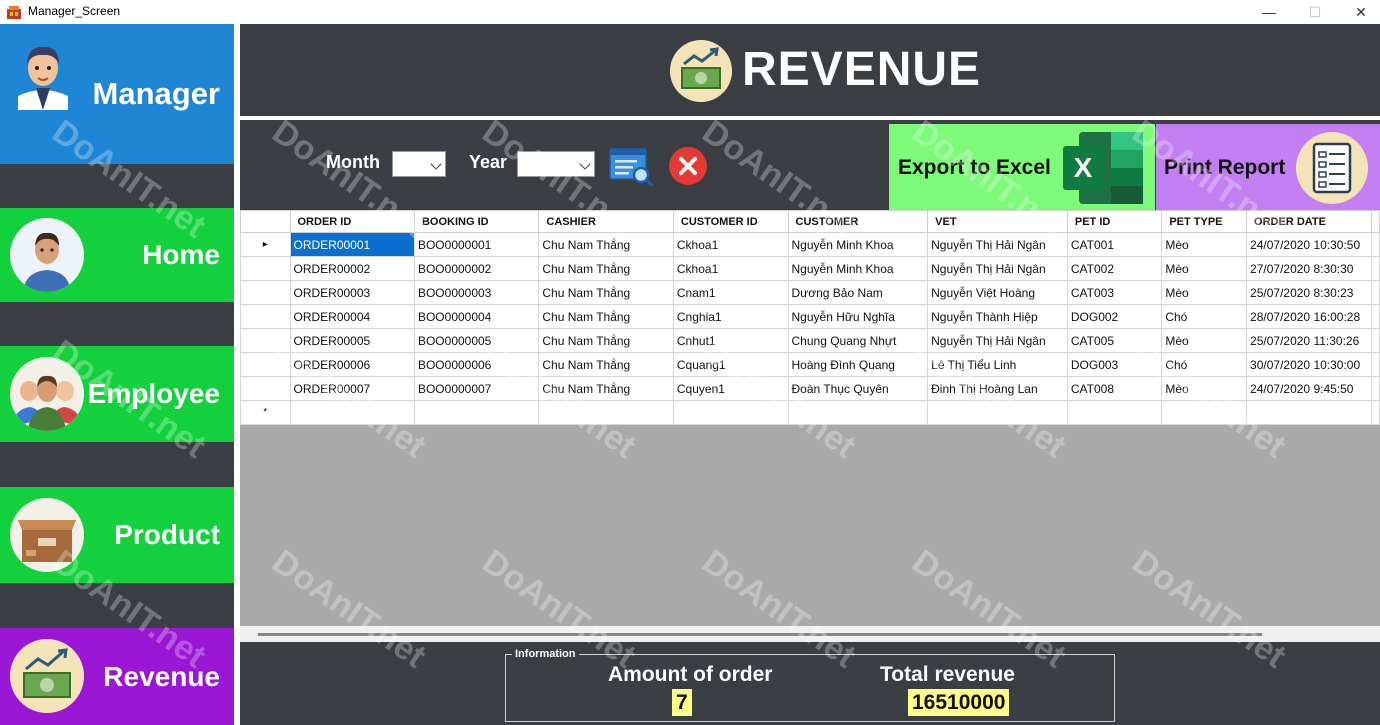 The image size is (1380, 725). What do you see at coordinates (997, 316) in the screenshot?
I see `table-cell: Nguyễn Thành Hiệp` at bounding box center [997, 316].